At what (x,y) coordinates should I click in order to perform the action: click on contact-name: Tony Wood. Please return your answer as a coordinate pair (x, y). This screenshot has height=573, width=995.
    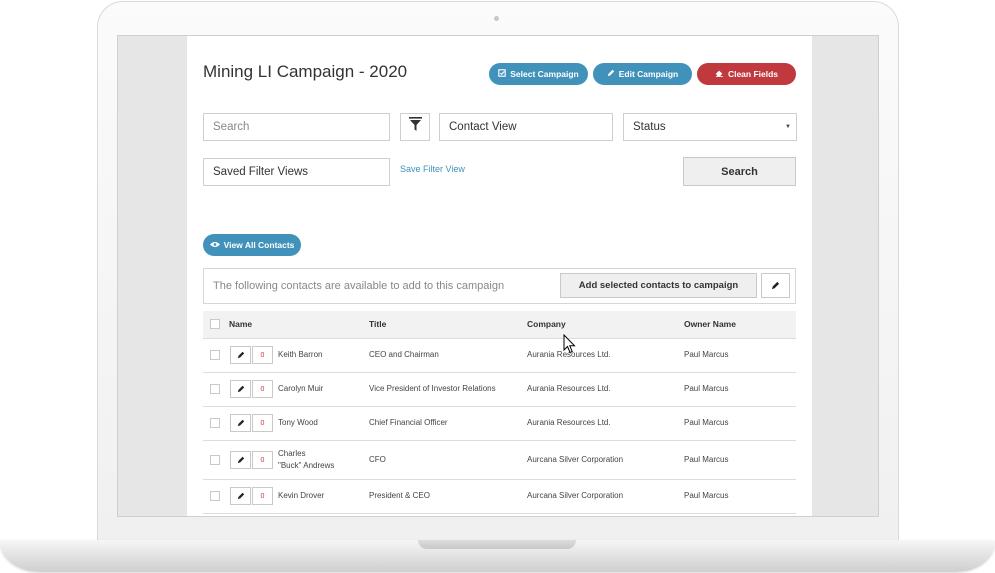
    Looking at the image, I should click on (298, 422).